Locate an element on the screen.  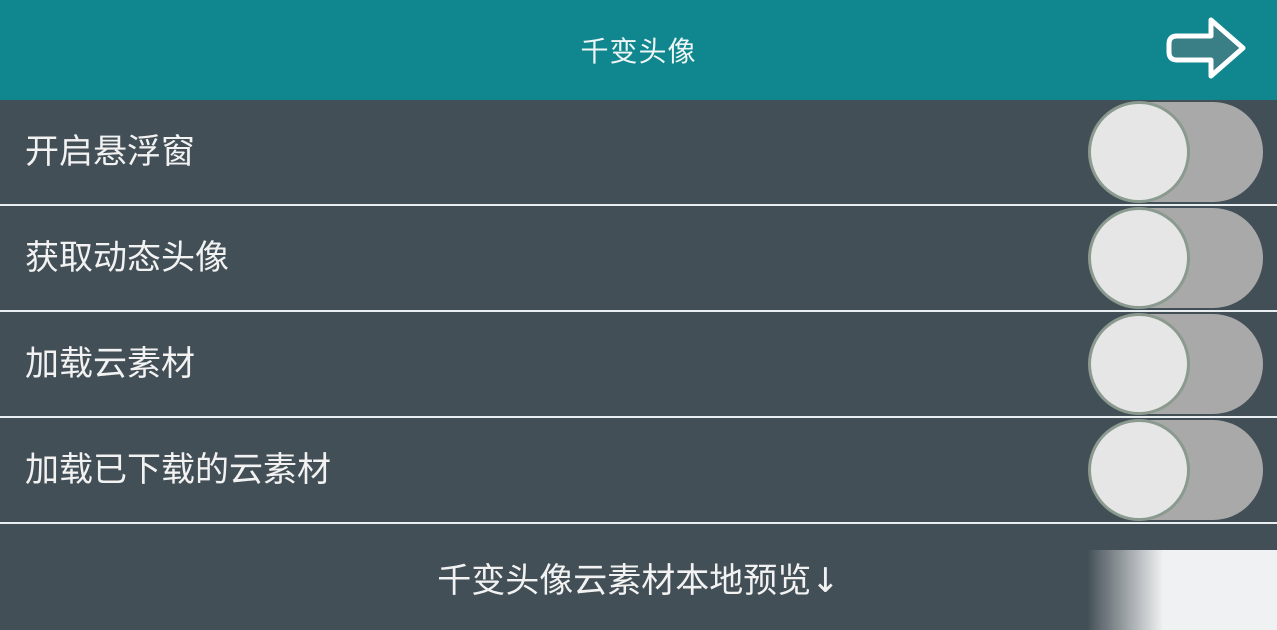
dynamic-avatar-toggle is located at coordinates (1176, 258).